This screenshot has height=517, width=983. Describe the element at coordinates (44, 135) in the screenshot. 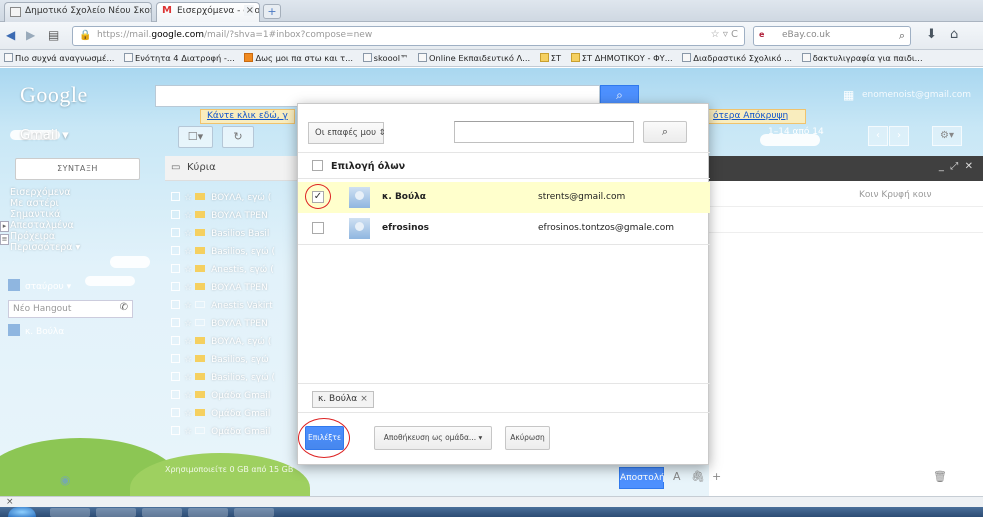

I see `gmail-menu: Gmail ▾` at that location.